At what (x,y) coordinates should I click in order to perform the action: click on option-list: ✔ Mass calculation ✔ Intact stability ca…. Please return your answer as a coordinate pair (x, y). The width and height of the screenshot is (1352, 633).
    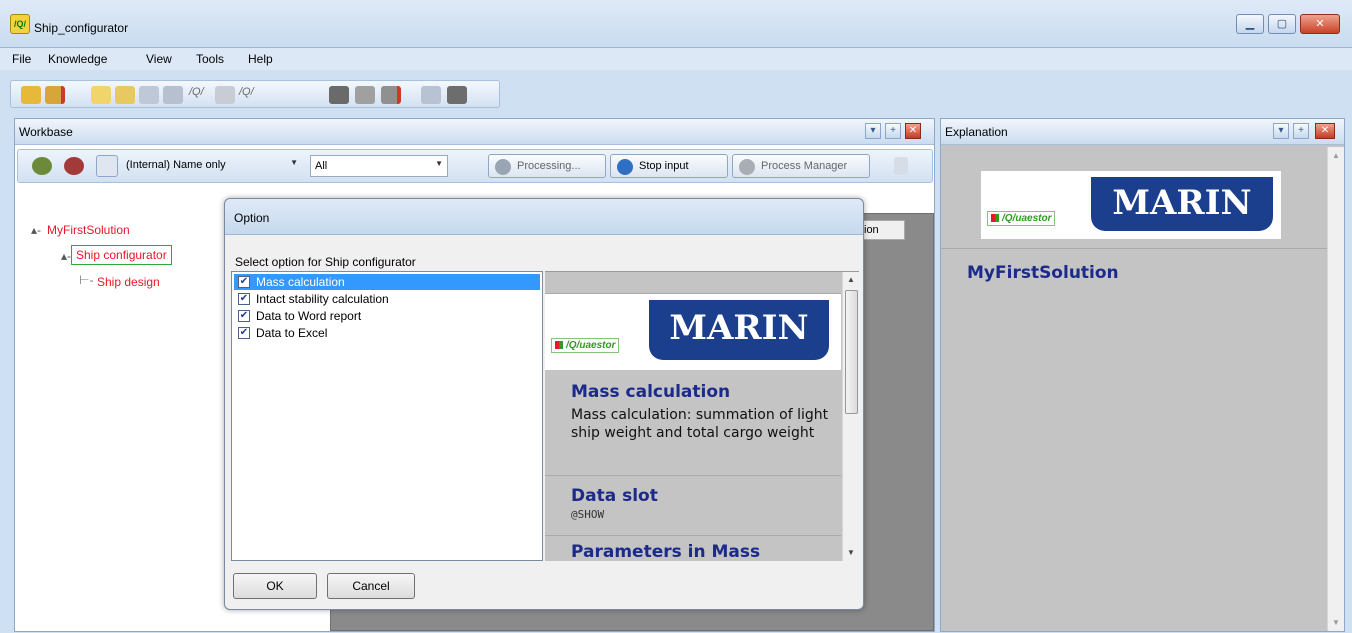
    Looking at the image, I should click on (387, 416).